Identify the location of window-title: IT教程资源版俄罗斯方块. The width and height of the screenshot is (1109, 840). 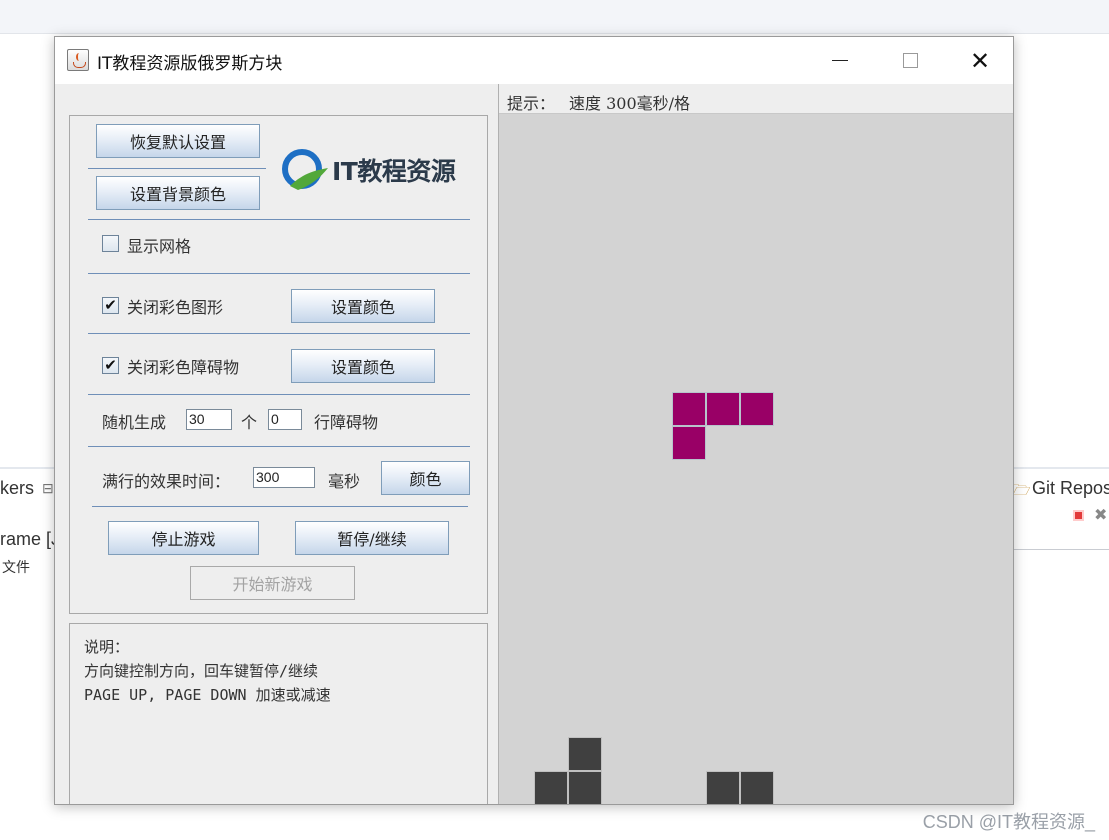
(190, 64).